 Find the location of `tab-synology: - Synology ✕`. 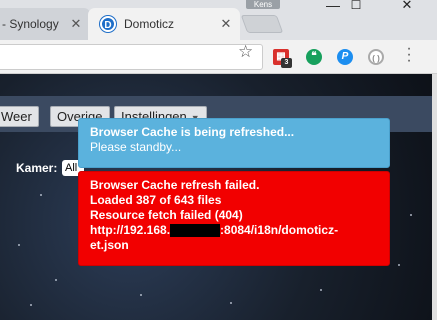

tab-synology: - Synology ✕ is located at coordinates (45, 24).